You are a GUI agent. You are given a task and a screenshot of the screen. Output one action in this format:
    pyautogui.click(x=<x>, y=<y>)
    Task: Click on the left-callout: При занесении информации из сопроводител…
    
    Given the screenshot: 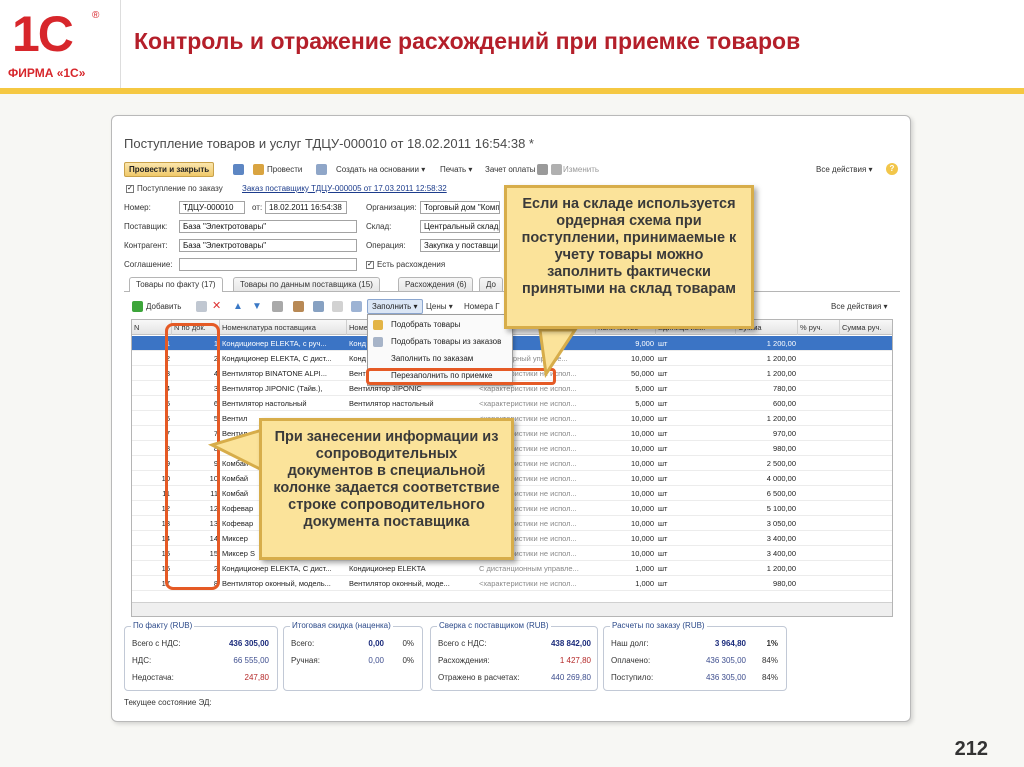 What is the action you would take?
    pyautogui.click(x=386, y=489)
    